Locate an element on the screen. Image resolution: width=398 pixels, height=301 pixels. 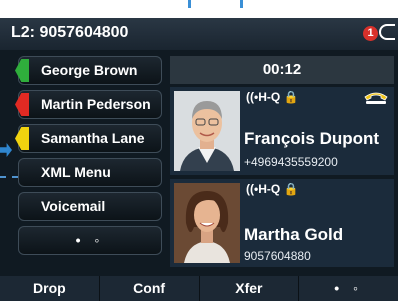
line-key-samantha-lane: Samantha Lane is located at coordinates (88, 138).